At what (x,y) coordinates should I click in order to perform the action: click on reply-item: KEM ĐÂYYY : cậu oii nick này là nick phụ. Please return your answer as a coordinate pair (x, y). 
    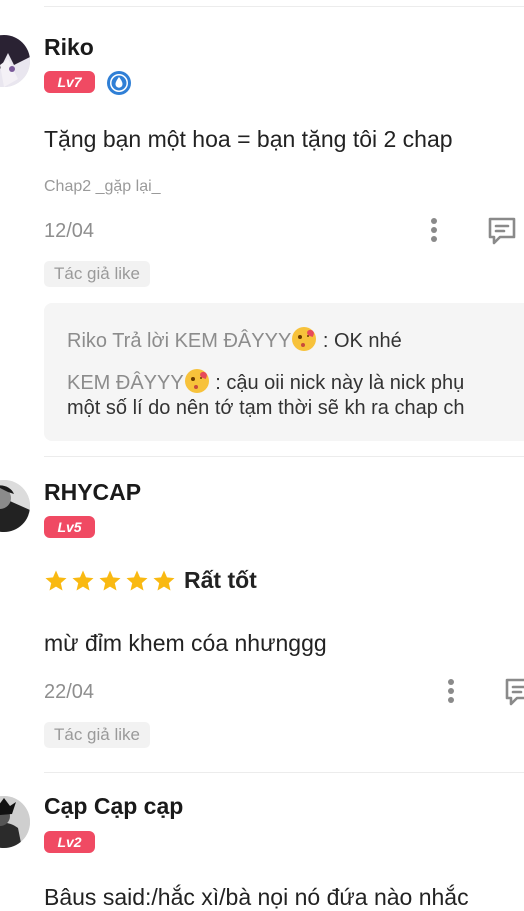
    Looking at the image, I should click on (265, 382).